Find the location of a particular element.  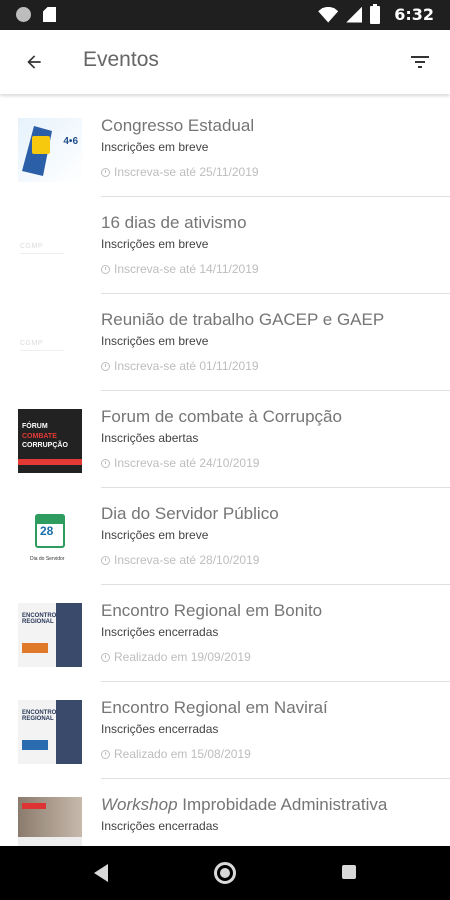

event-date-row: Inscreva-se até 01/11/2019 is located at coordinates (180, 366).